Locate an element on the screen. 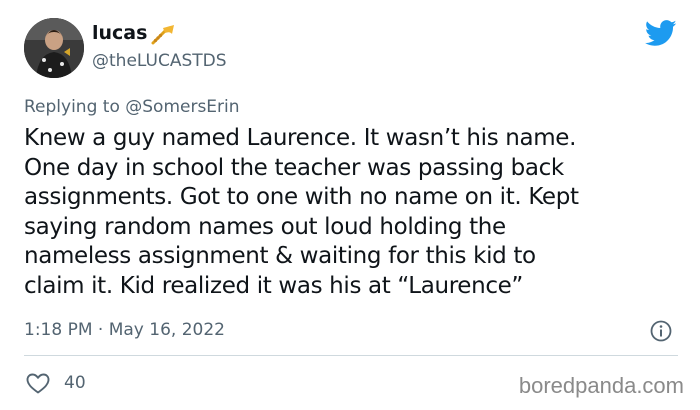 The height and width of the screenshot is (410, 700). divider is located at coordinates (351, 355).